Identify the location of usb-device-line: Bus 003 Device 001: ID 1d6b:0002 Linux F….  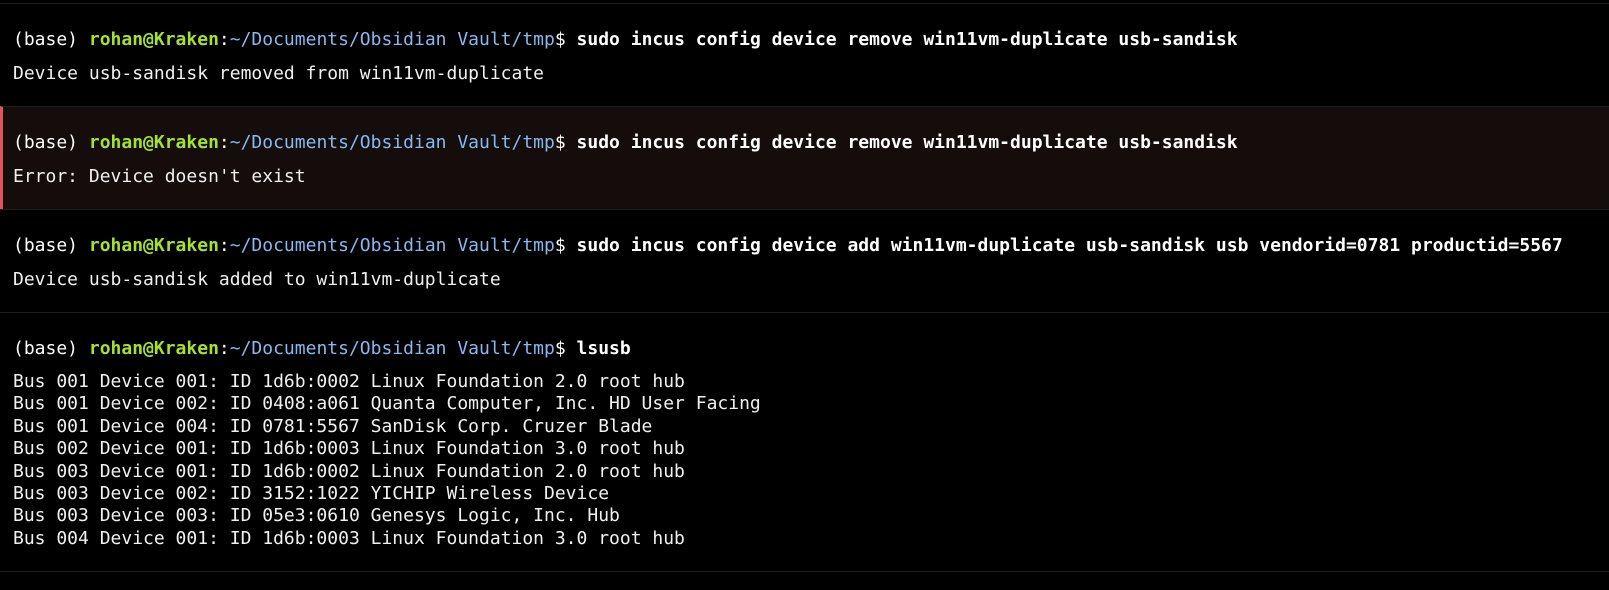
(349, 471).